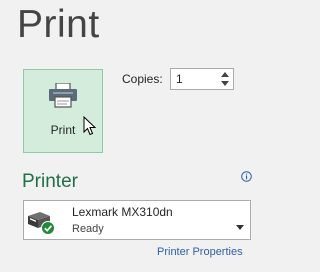 The width and height of the screenshot is (320, 272). Describe the element at coordinates (88, 229) in the screenshot. I see `printer-status: Ready` at that location.